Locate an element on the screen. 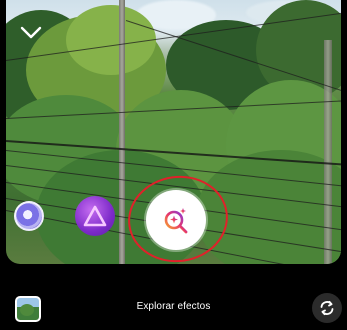 This screenshot has height=330, width=347. neon-triangle-effect-icon is located at coordinates (95, 216).